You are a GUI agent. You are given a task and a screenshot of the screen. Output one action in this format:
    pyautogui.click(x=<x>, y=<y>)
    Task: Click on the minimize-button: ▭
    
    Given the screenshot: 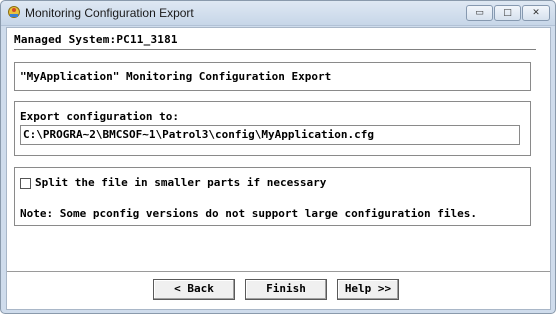 What is the action you would take?
    pyautogui.click(x=479, y=13)
    